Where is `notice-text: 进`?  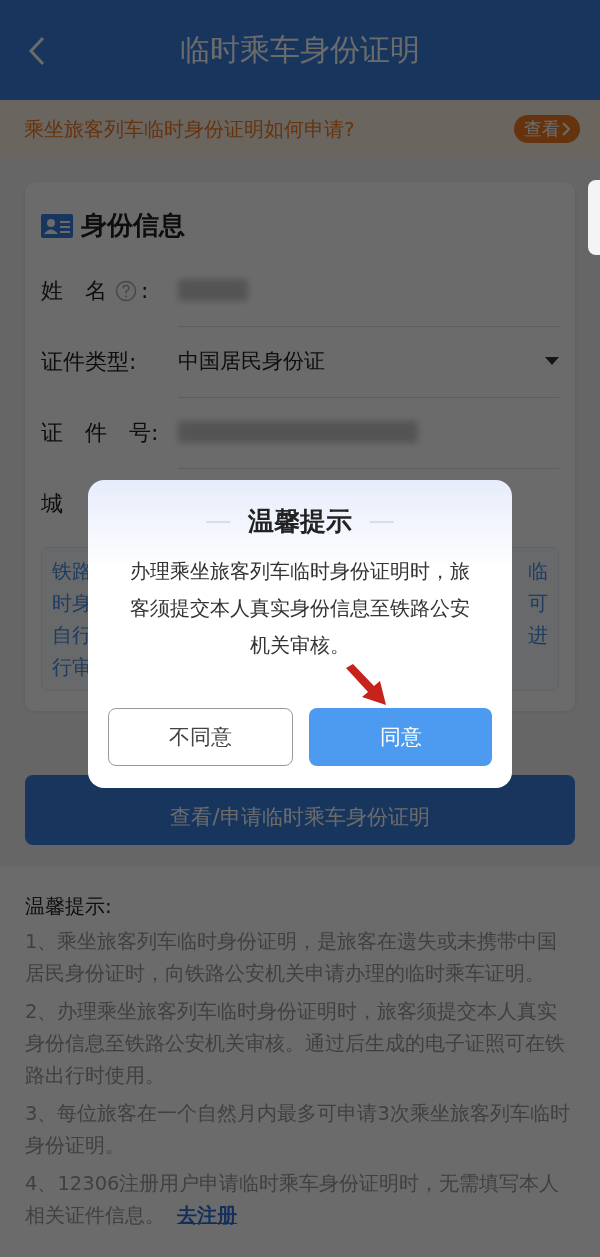
notice-text: 进 is located at coordinates (538, 635).